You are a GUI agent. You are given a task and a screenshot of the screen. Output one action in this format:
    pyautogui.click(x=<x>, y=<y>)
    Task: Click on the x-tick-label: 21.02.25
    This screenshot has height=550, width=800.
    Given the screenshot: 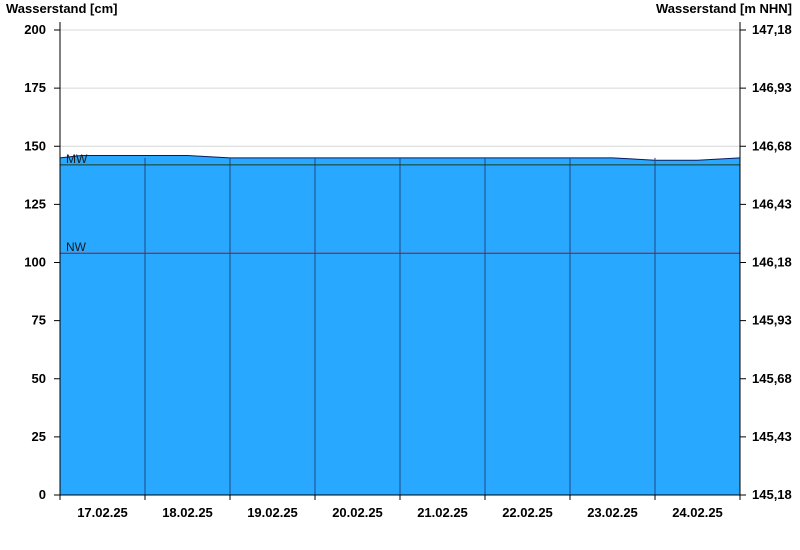 What is the action you would take?
    pyautogui.click(x=442, y=512)
    